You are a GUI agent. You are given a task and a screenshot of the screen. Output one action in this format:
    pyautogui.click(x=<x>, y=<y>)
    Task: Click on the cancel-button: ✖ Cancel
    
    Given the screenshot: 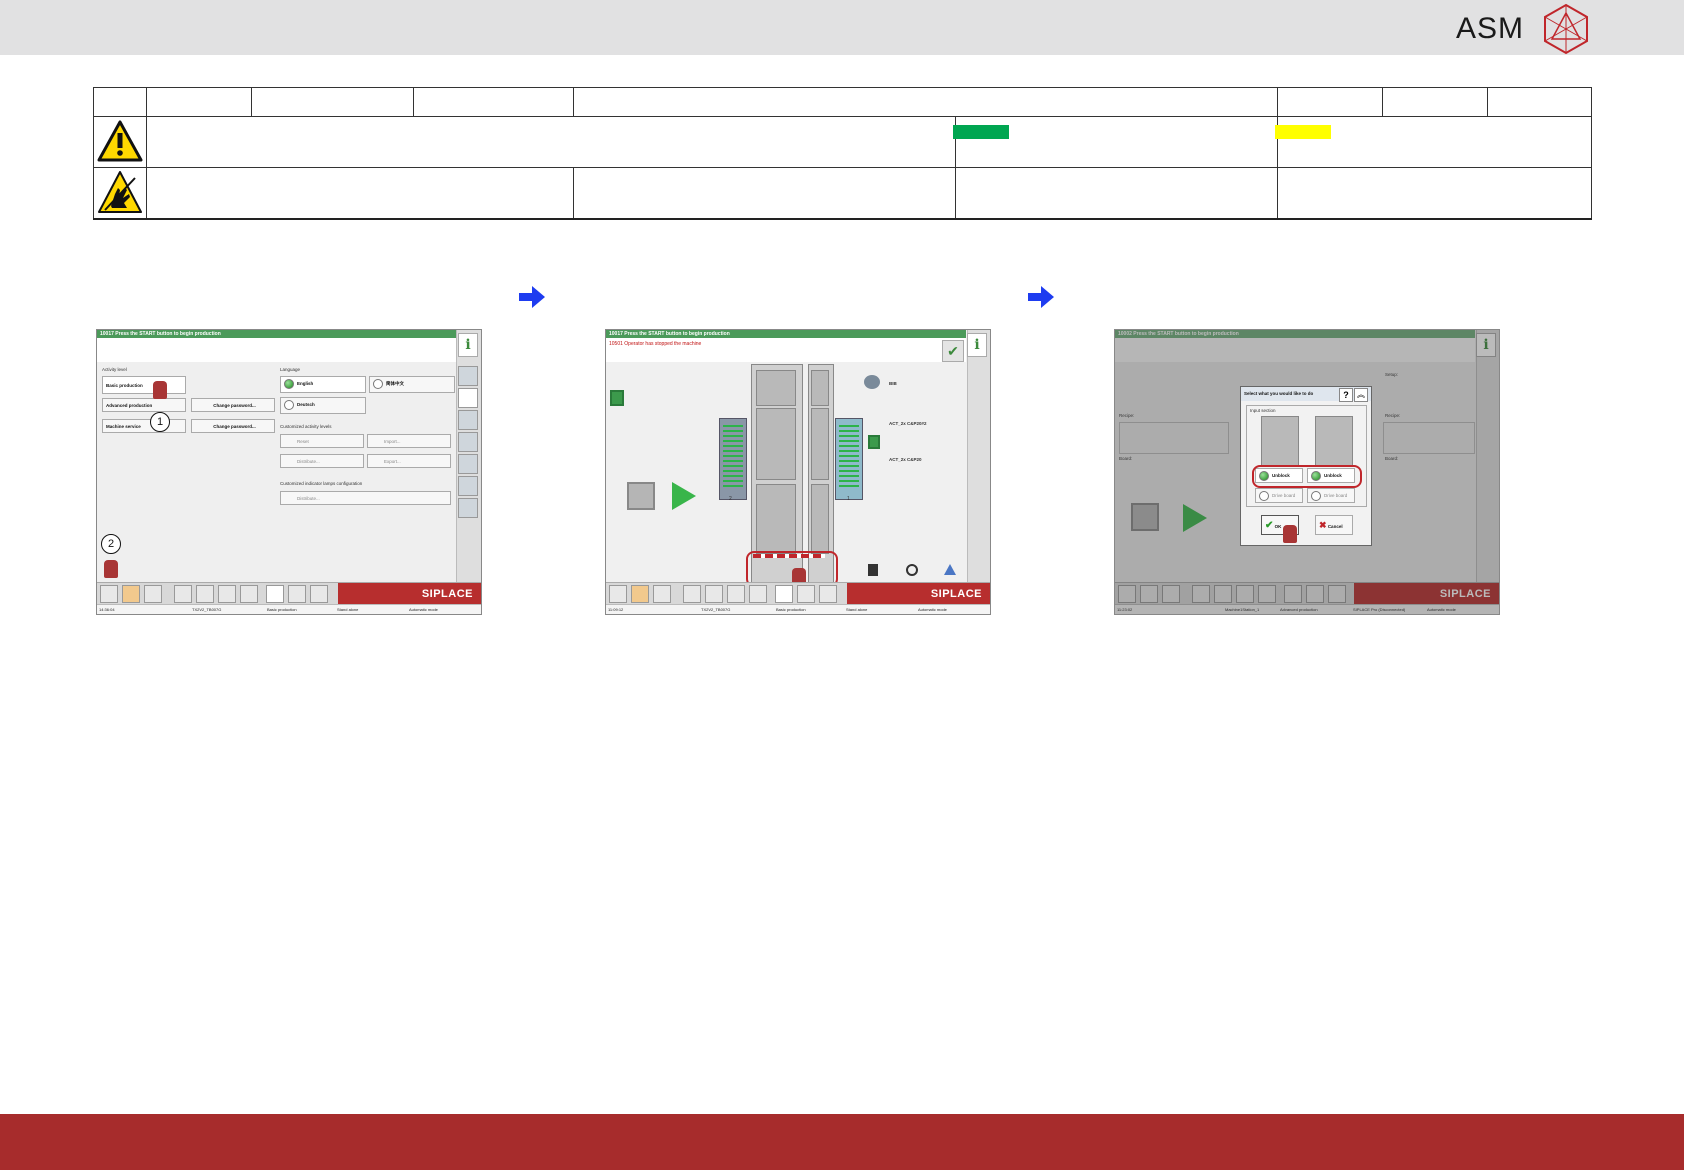 What is the action you would take?
    pyautogui.click(x=1334, y=525)
    